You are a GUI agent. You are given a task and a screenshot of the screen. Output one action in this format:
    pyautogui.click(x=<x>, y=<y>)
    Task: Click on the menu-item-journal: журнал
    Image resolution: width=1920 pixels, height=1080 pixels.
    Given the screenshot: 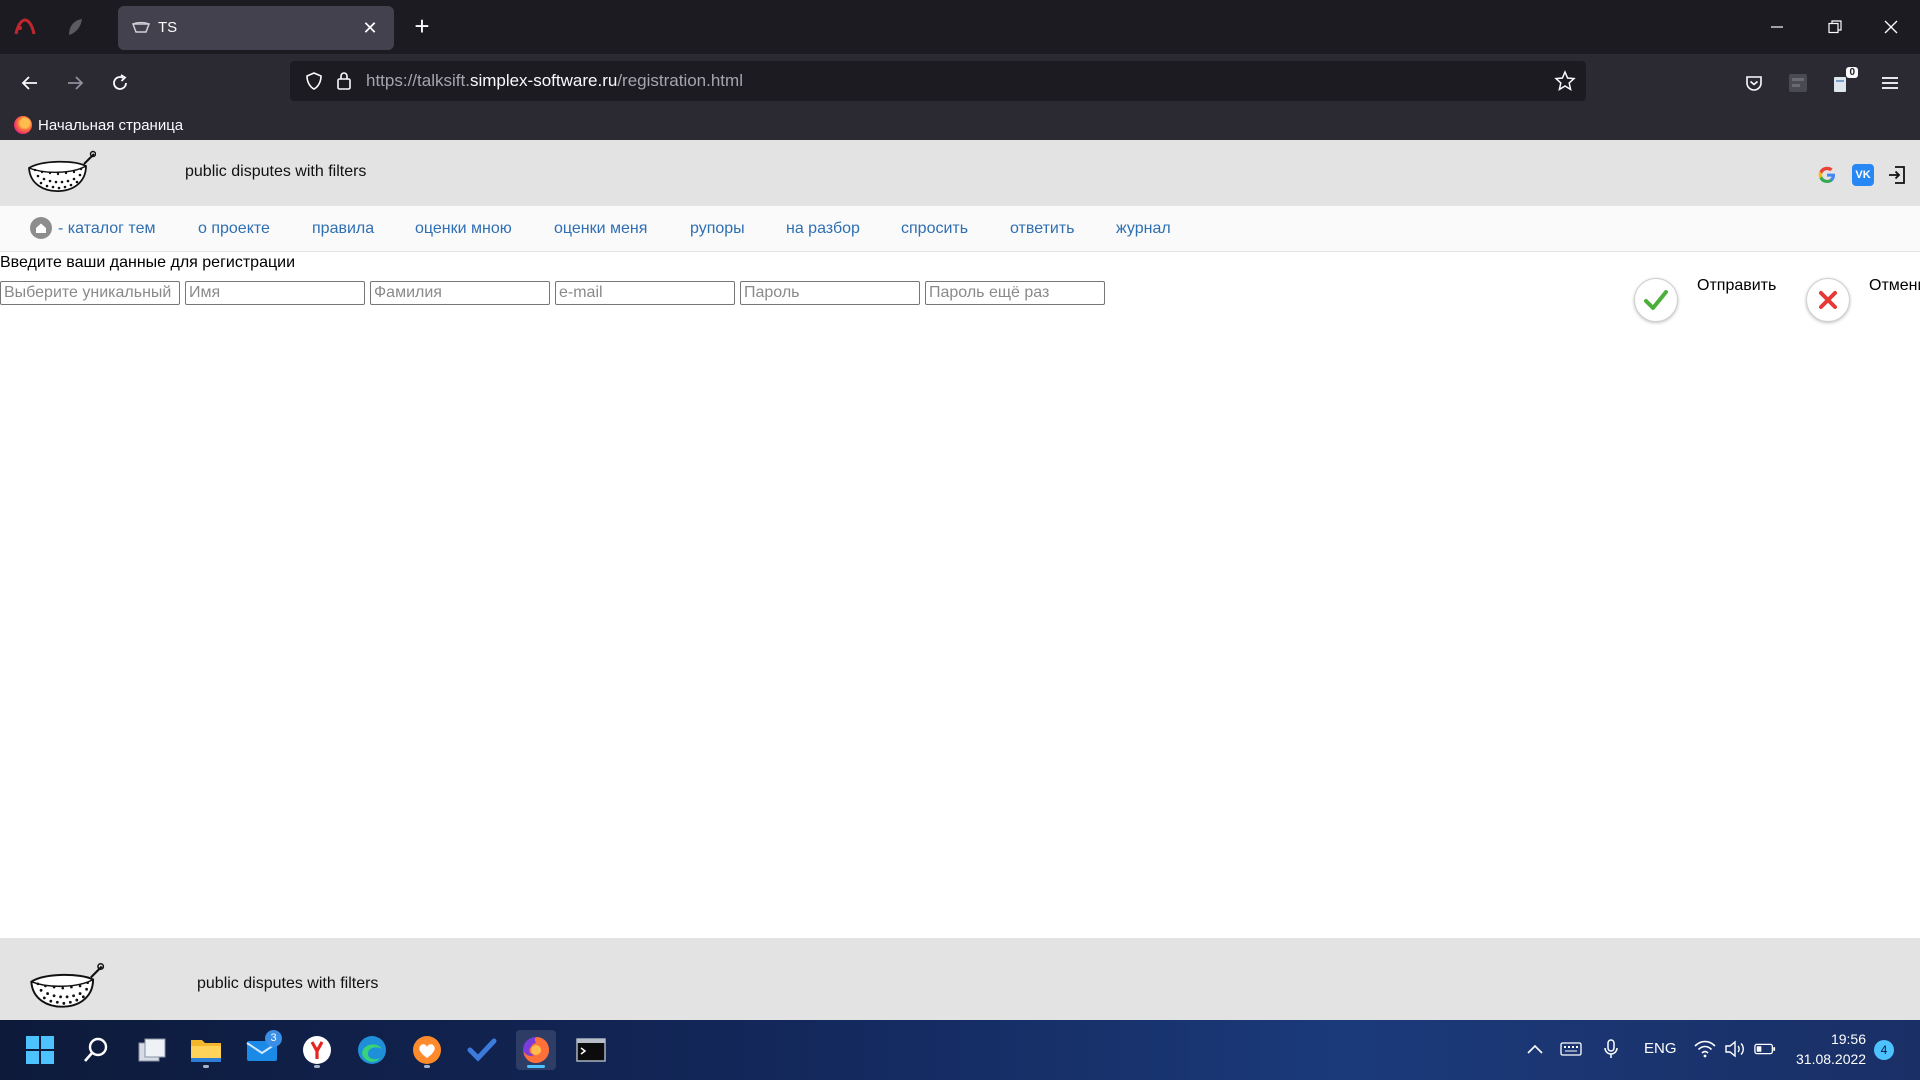 What is the action you would take?
    pyautogui.click(x=1143, y=229)
    